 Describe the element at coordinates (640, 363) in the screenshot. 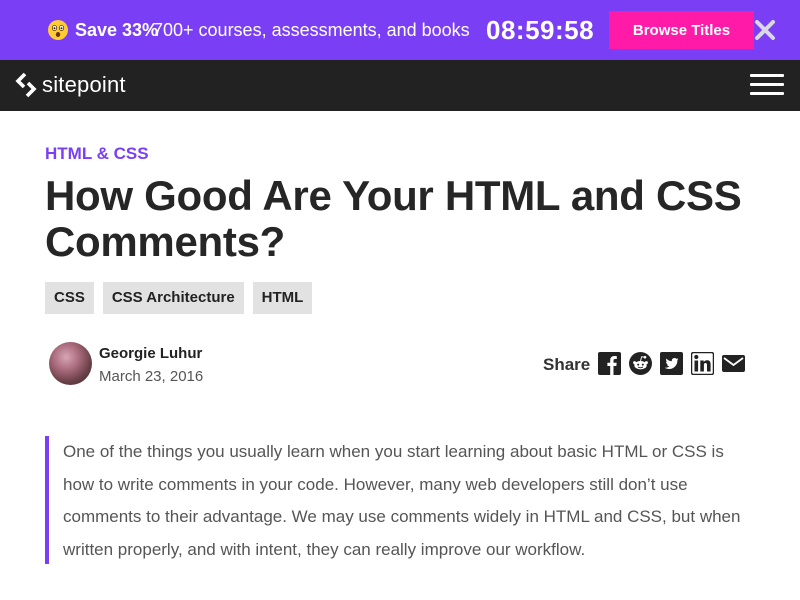

I see `reddit-icon` at that location.